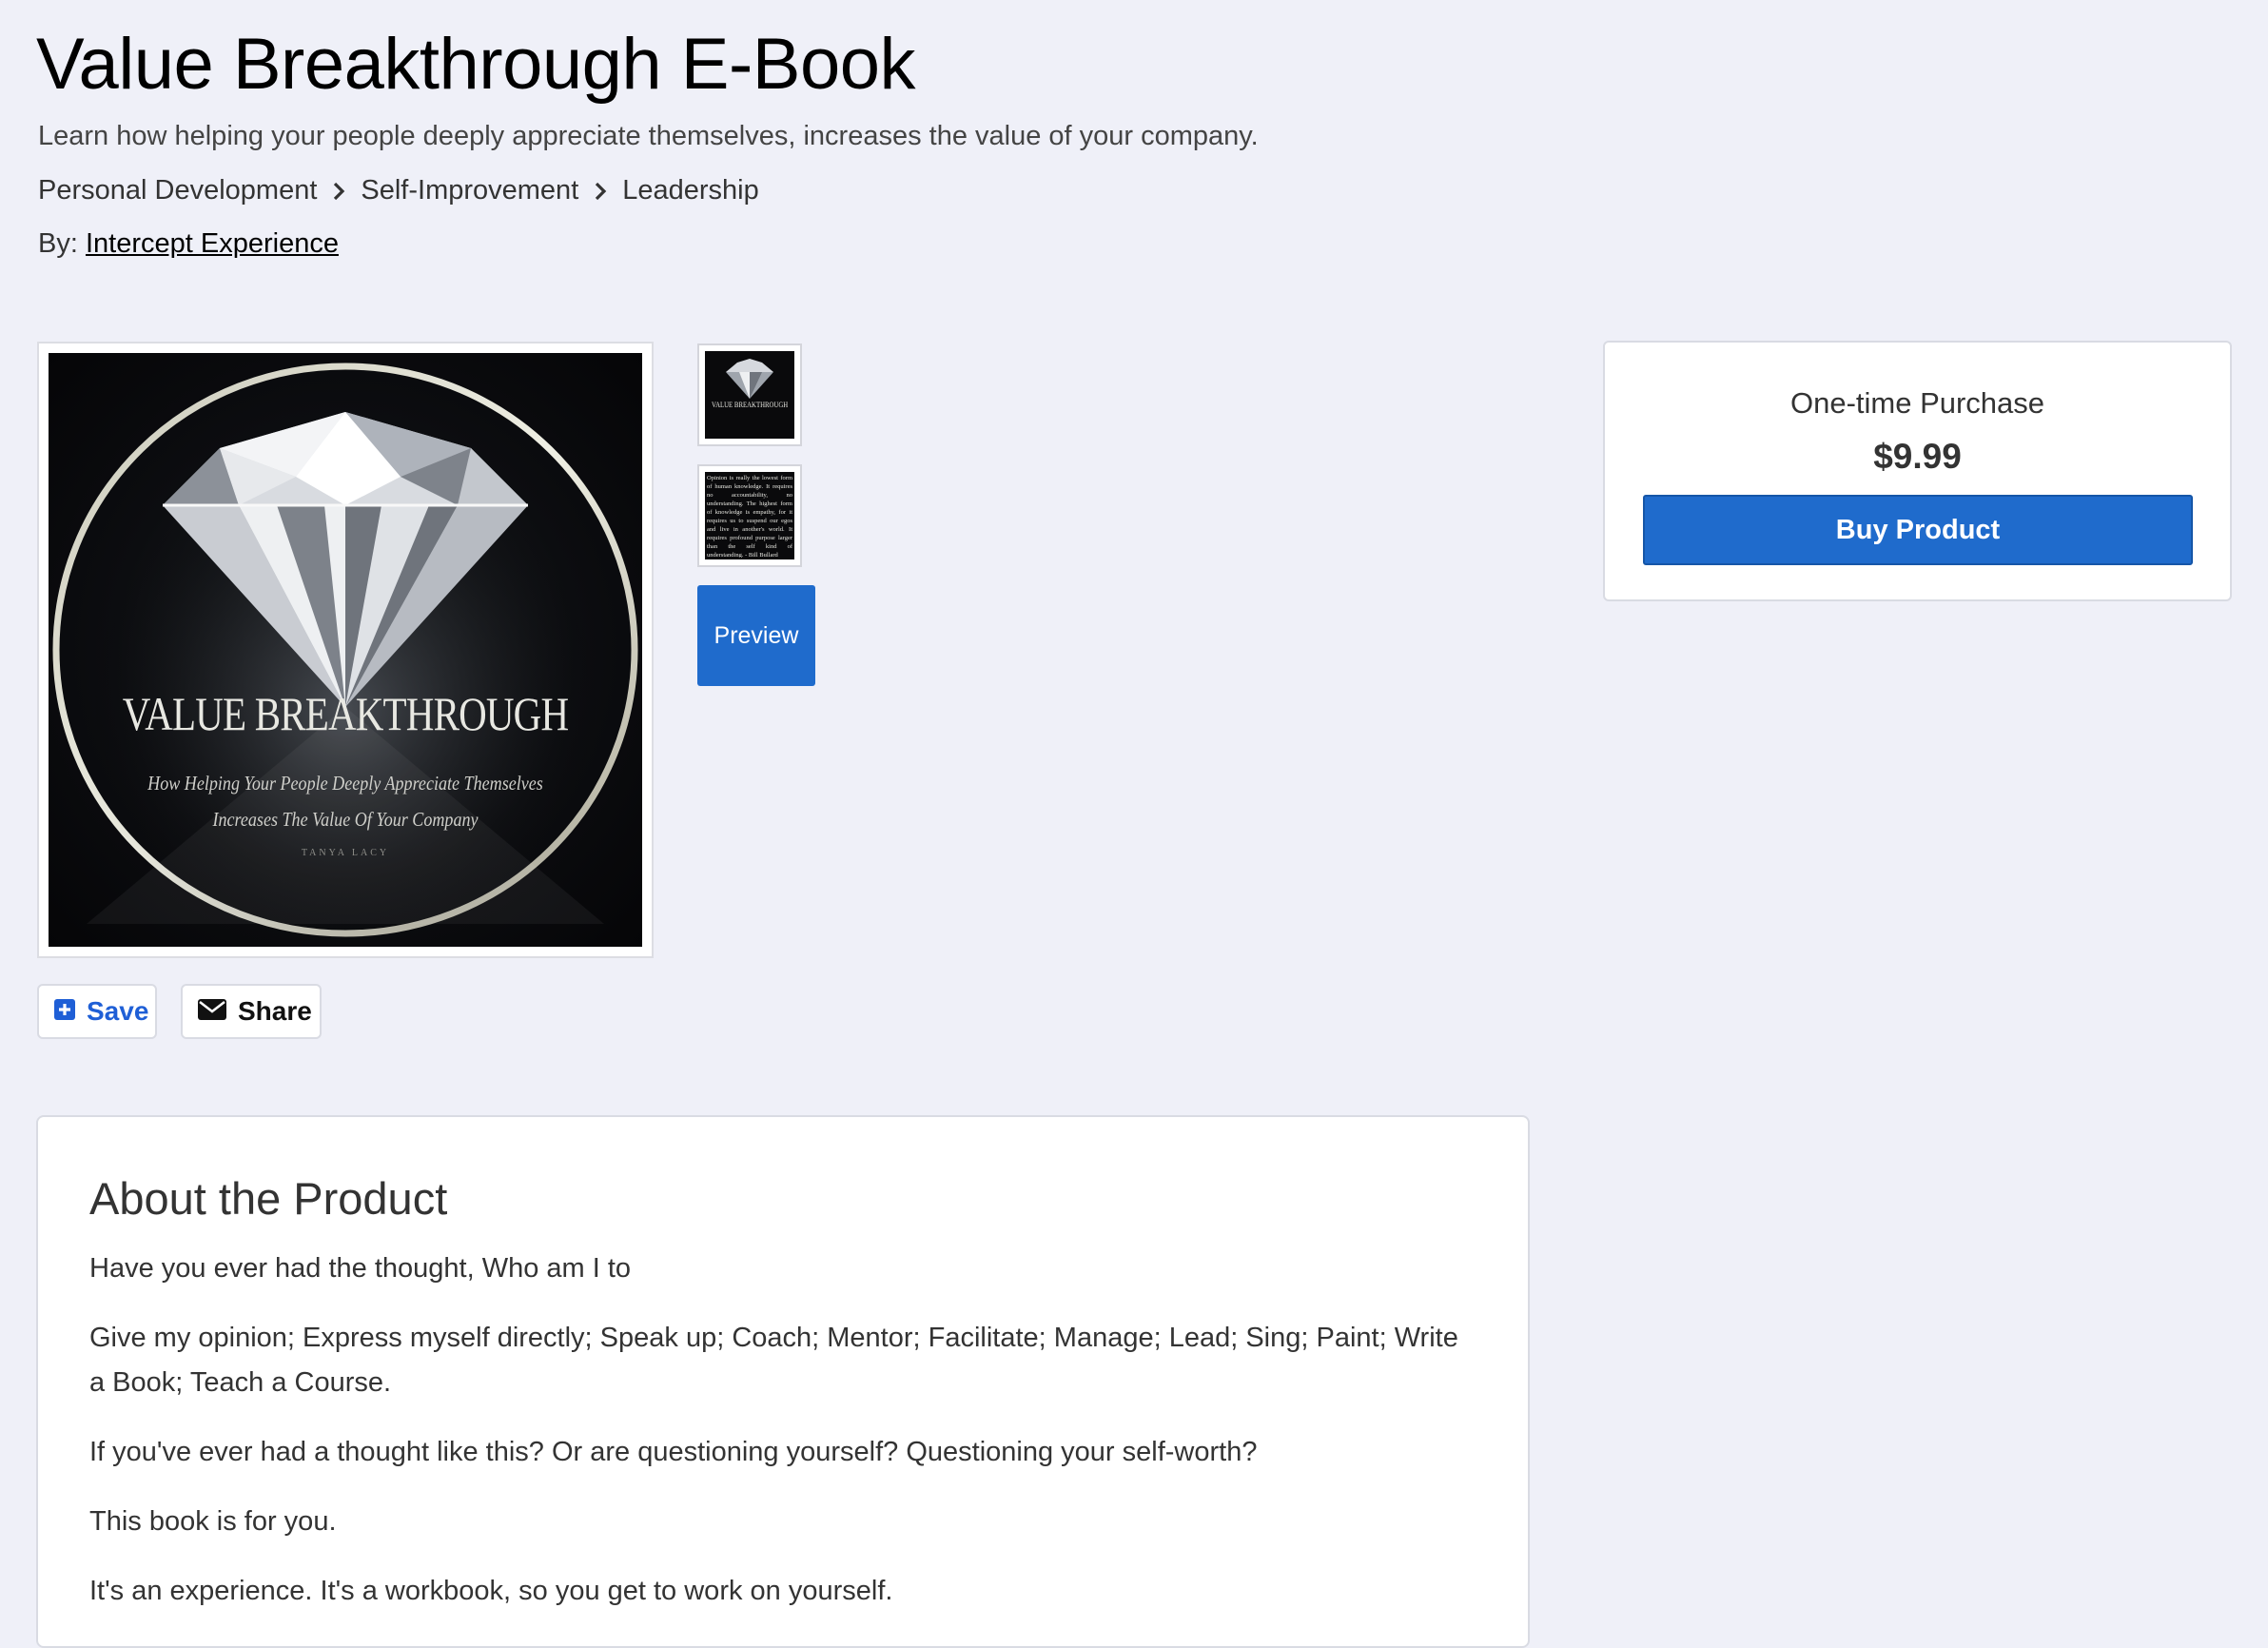 This screenshot has height=1648, width=2268. What do you see at coordinates (177, 190) in the screenshot?
I see `breadcrumb-item-personal-development: Personal Development` at bounding box center [177, 190].